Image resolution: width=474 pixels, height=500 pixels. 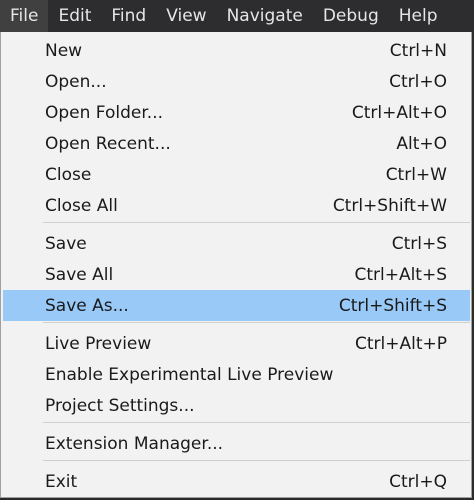 What do you see at coordinates (236, 305) in the screenshot?
I see `menu-item-save-as: Save As... Ctrl+Shift+S` at bounding box center [236, 305].